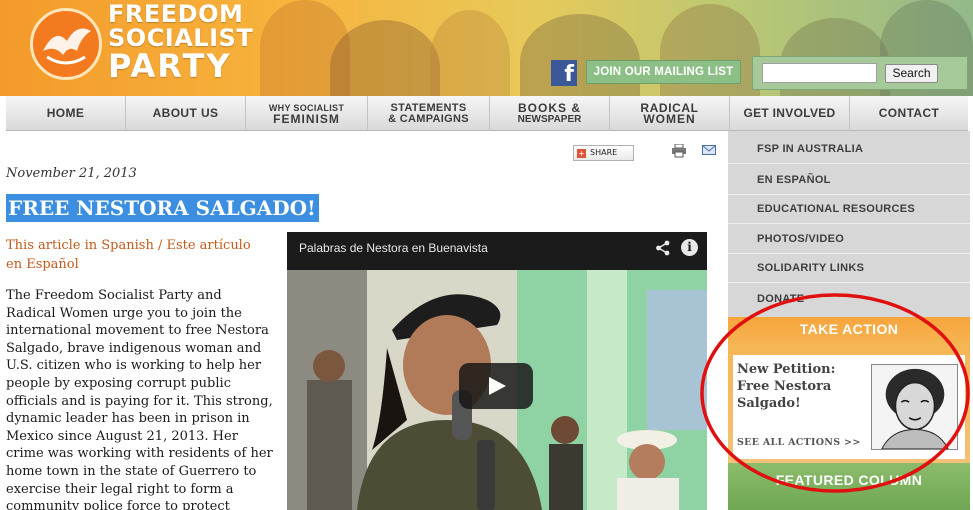  What do you see at coordinates (689, 247) in the screenshot?
I see `info-icon: i` at bounding box center [689, 247].